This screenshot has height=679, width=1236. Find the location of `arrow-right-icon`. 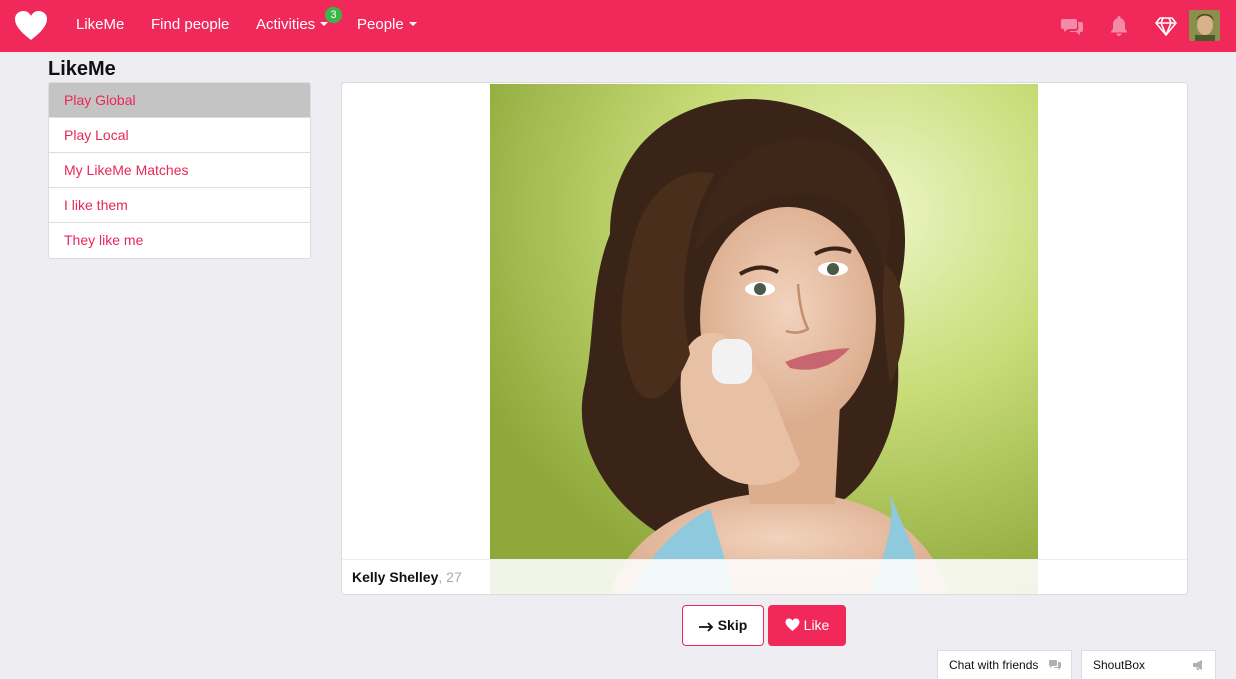

arrow-right-icon is located at coordinates (705, 627).